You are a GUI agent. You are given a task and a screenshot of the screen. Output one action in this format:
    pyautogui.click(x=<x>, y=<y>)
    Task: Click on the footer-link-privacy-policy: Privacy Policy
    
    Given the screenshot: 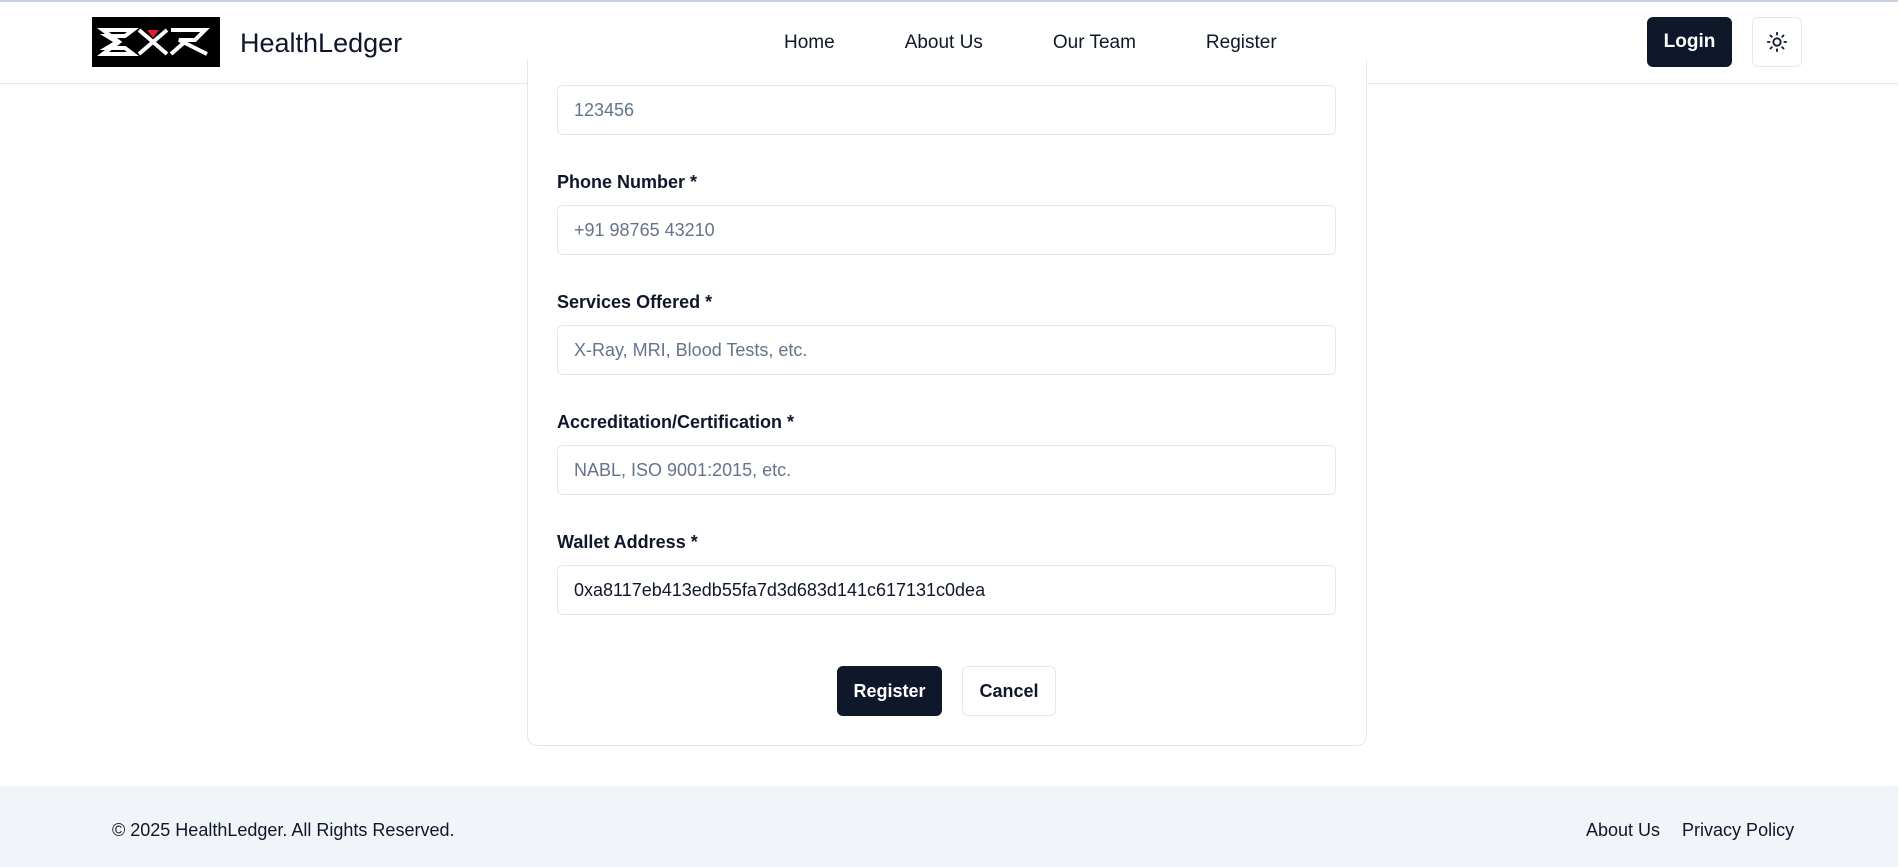 What is the action you would take?
    pyautogui.click(x=1738, y=830)
    